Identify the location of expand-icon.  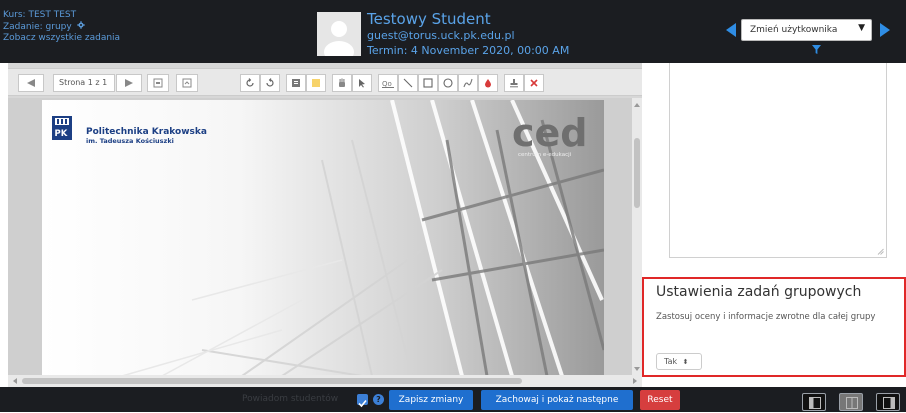
(187, 83).